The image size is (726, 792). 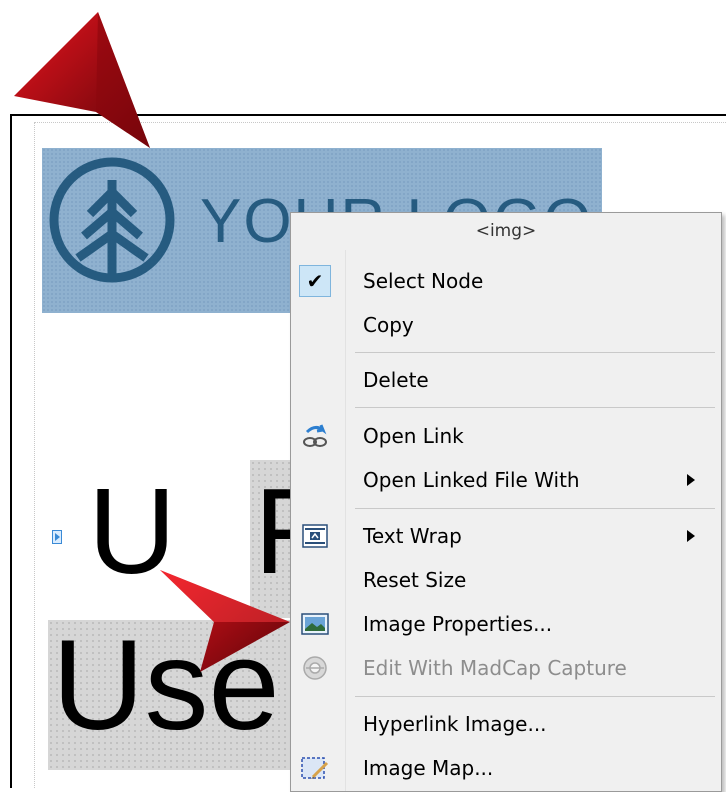 What do you see at coordinates (506, 436) in the screenshot?
I see `menu-item-open-link: Open Link` at bounding box center [506, 436].